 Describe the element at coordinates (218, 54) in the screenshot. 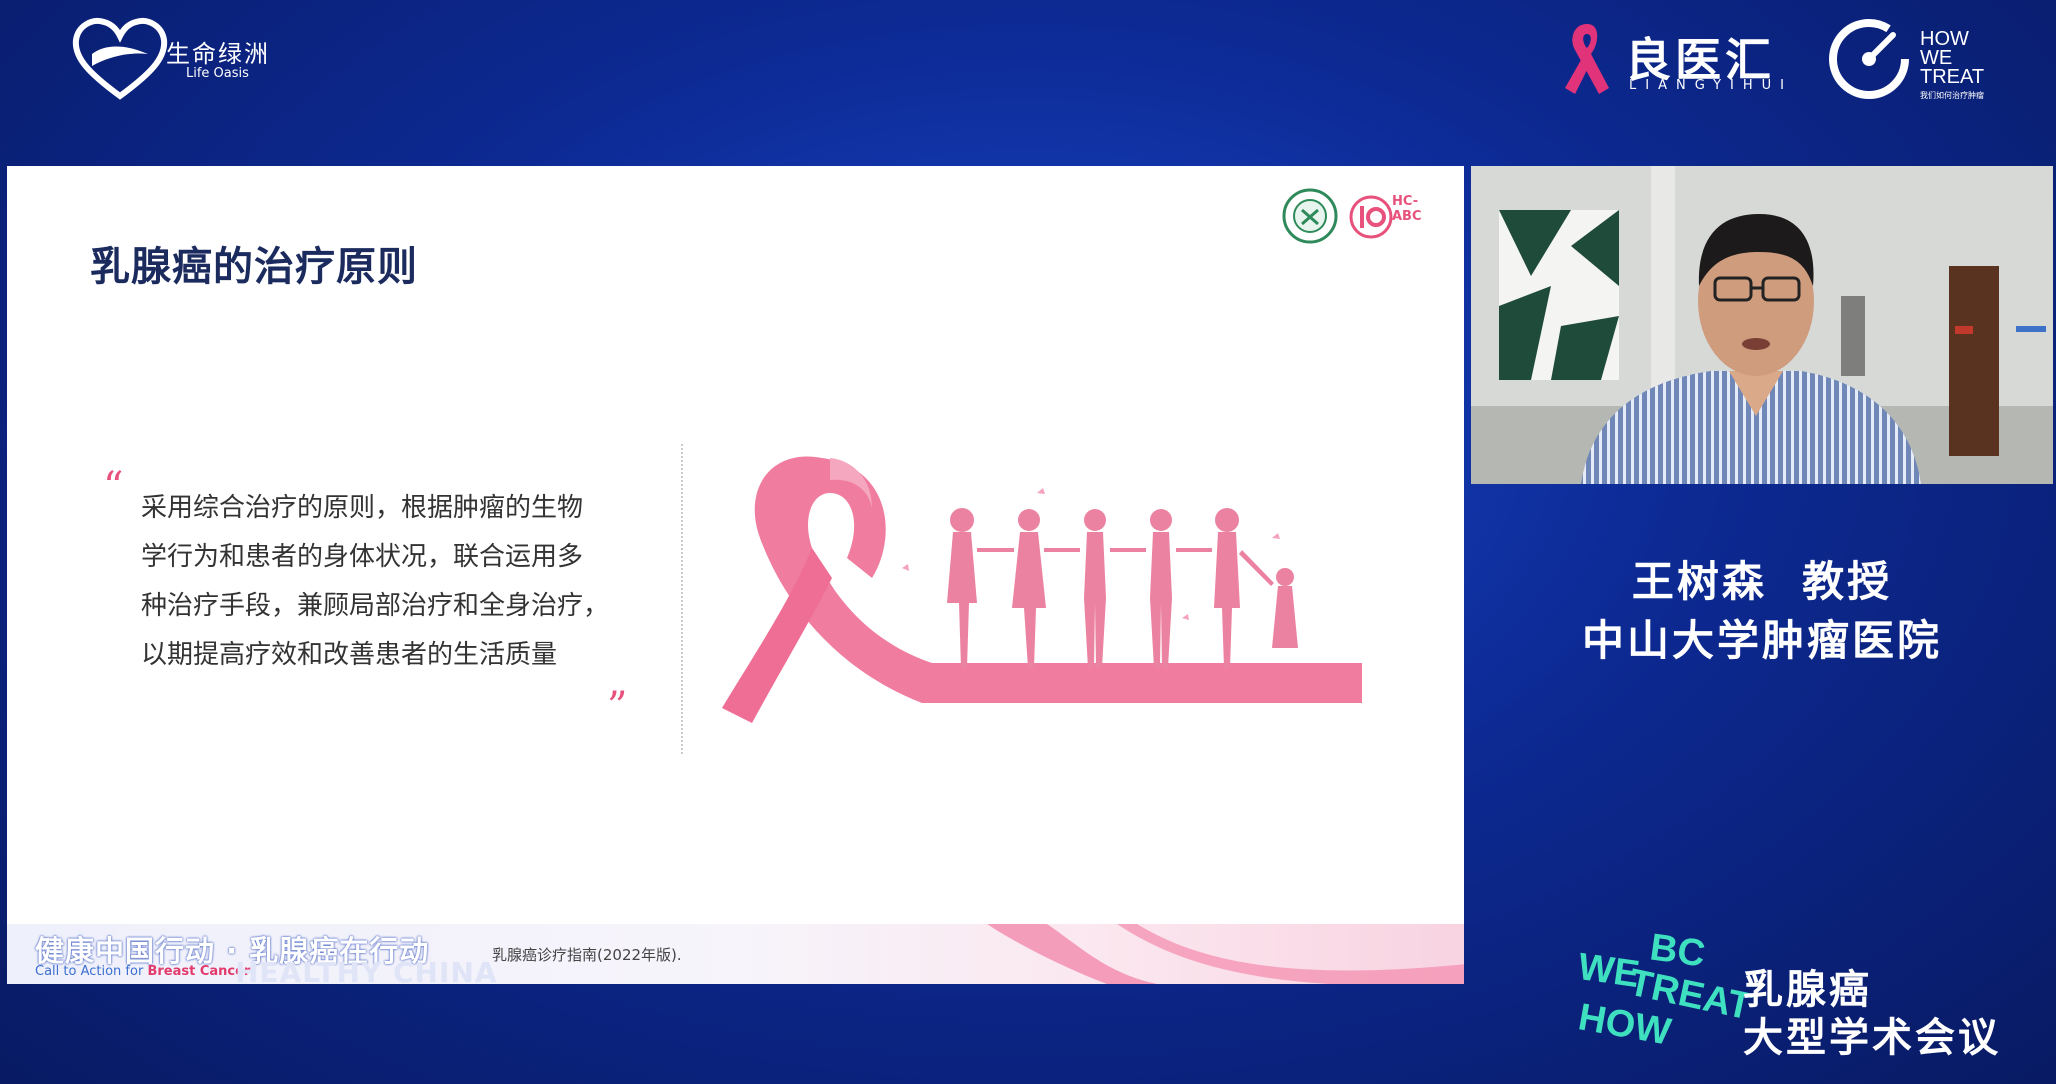

I see `life-oasis-cn: 生命绿洲` at that location.